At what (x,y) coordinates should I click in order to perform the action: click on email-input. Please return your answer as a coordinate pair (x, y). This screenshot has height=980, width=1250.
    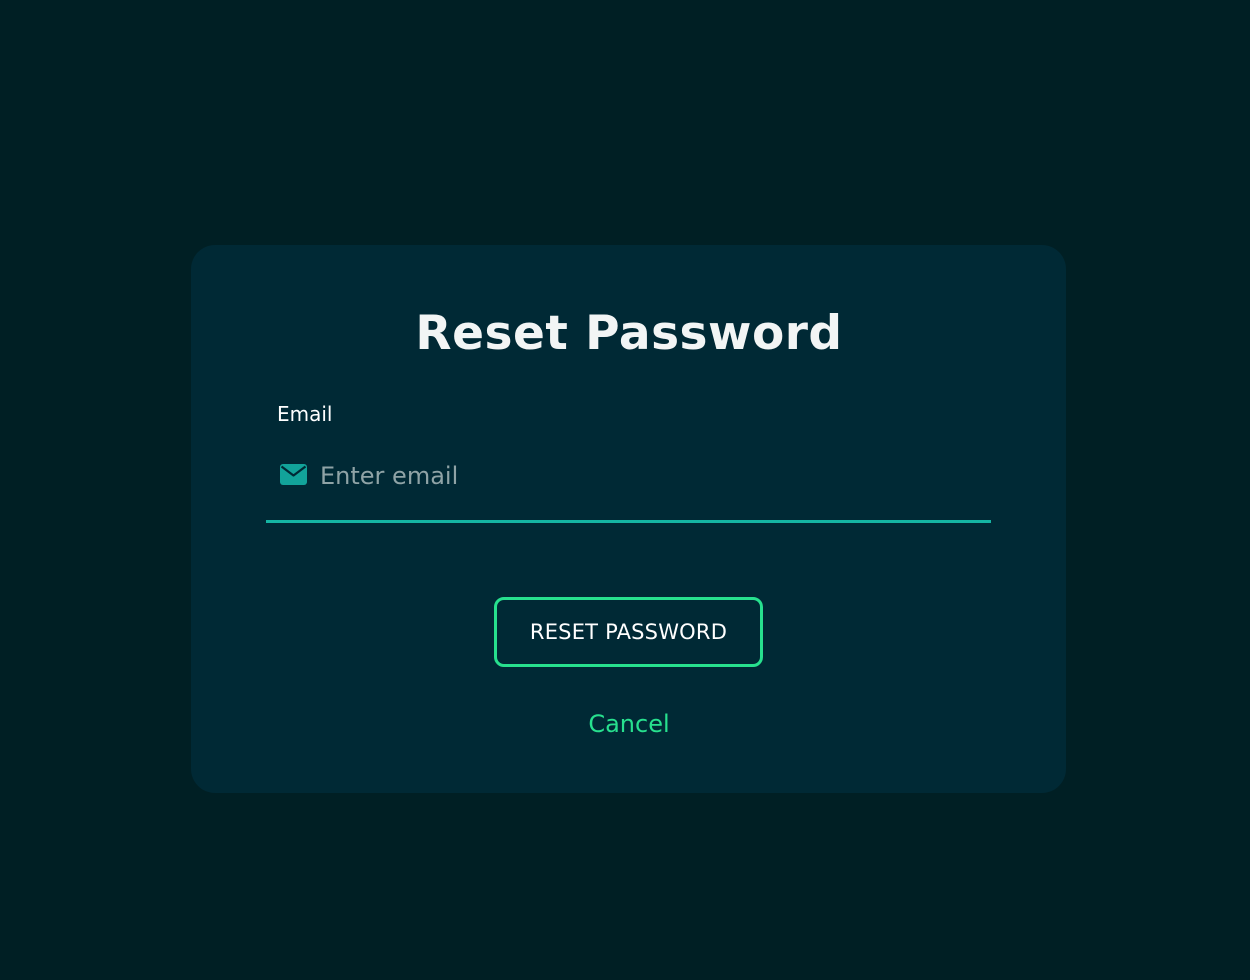
    Looking at the image, I should click on (650, 476).